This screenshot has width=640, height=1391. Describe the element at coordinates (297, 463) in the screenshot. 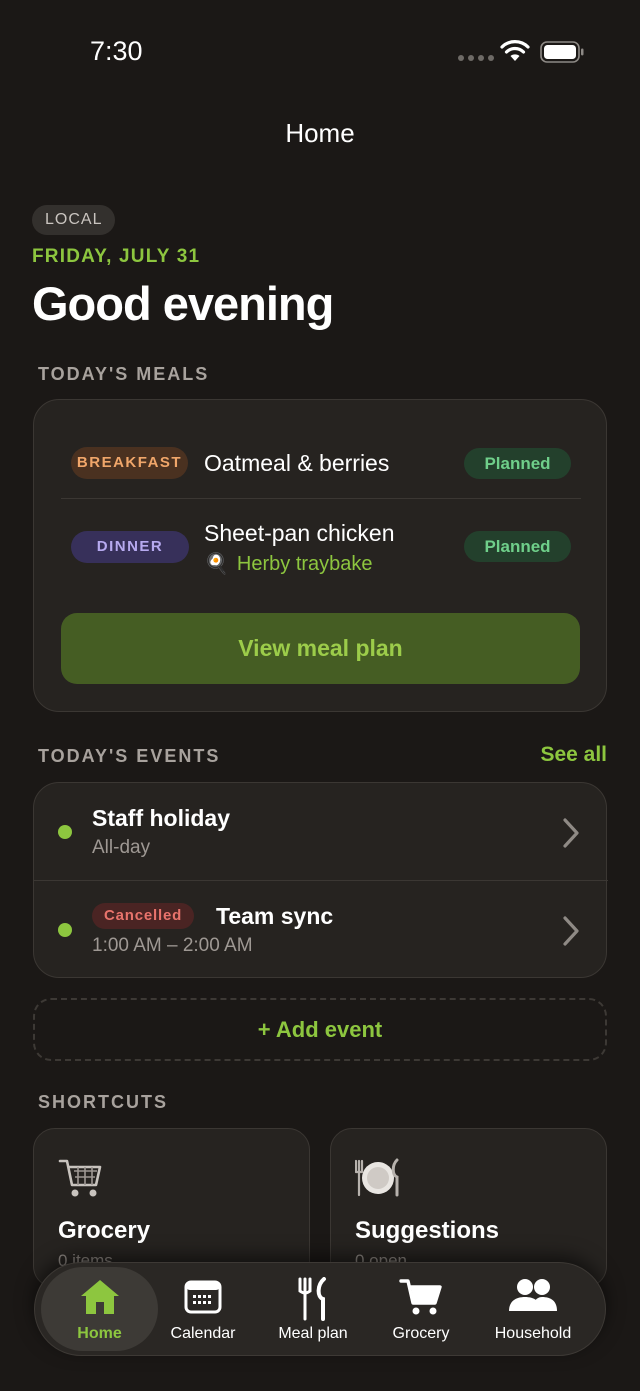

I see `meal-name: Oatmeal & berries` at that location.